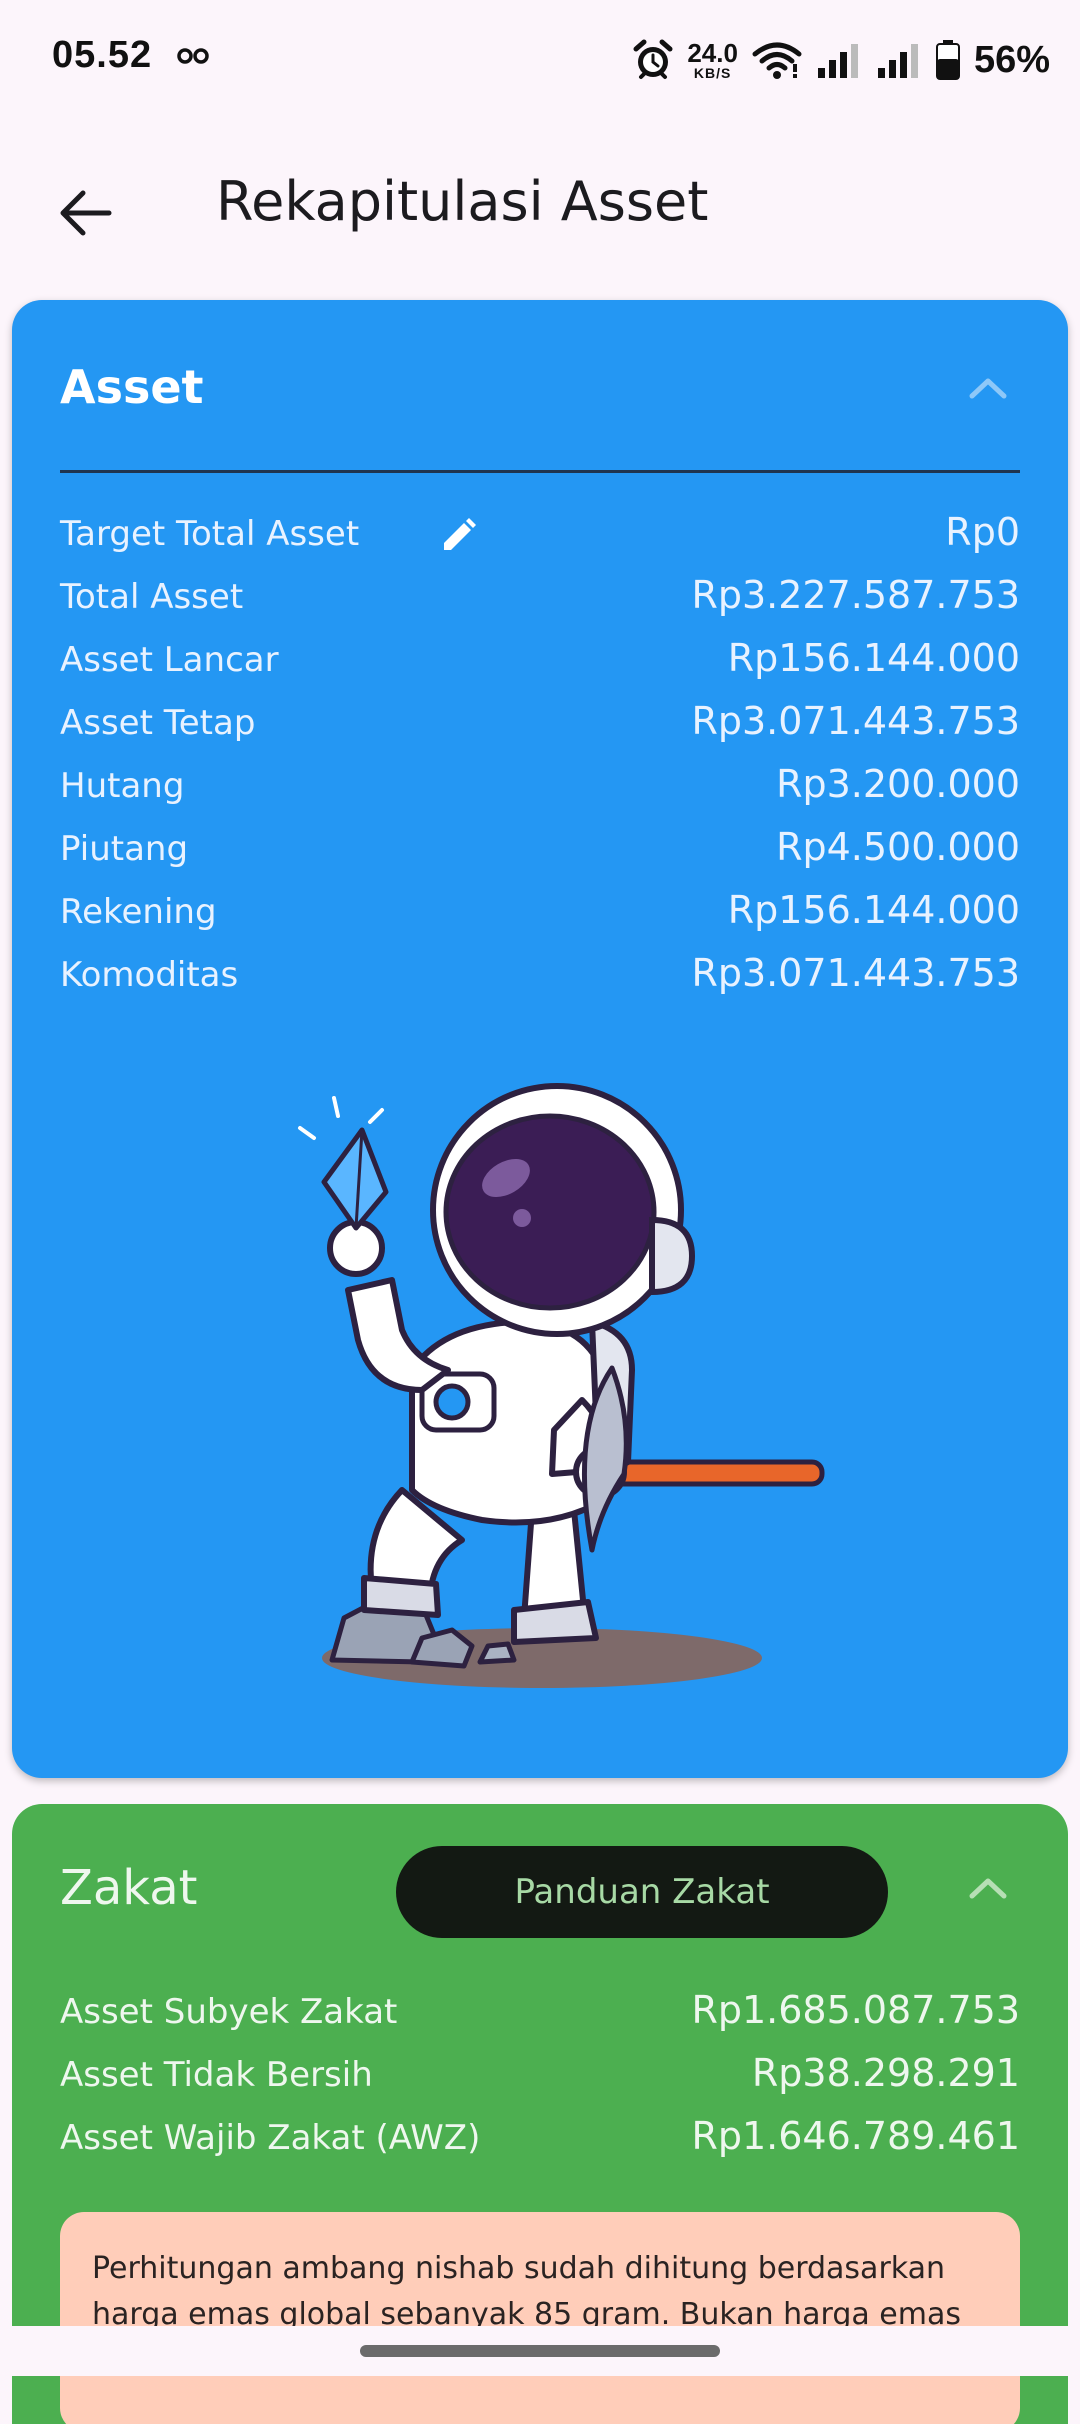 Image resolution: width=1080 pixels, height=2424 pixels. What do you see at coordinates (1011, 59) in the screenshot?
I see `battery-percentage: 56%` at bounding box center [1011, 59].